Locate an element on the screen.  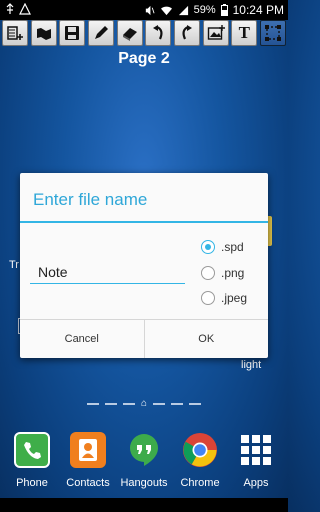
format-option-label: .spd is located at coordinates (232, 247).